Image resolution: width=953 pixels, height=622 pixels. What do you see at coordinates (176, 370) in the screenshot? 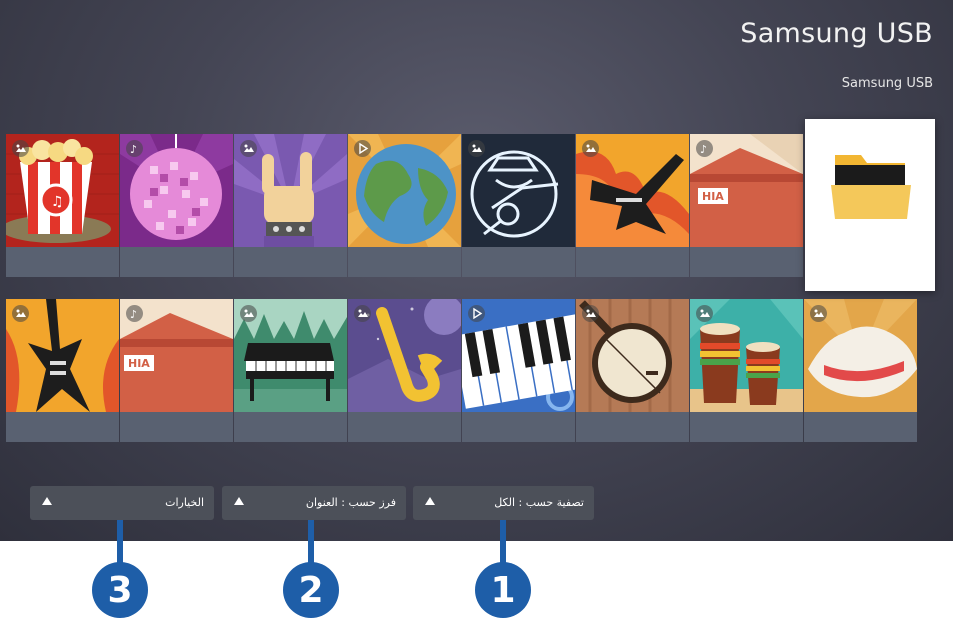
I see `media-tile-barn-2: HIA ♪` at bounding box center [176, 370].